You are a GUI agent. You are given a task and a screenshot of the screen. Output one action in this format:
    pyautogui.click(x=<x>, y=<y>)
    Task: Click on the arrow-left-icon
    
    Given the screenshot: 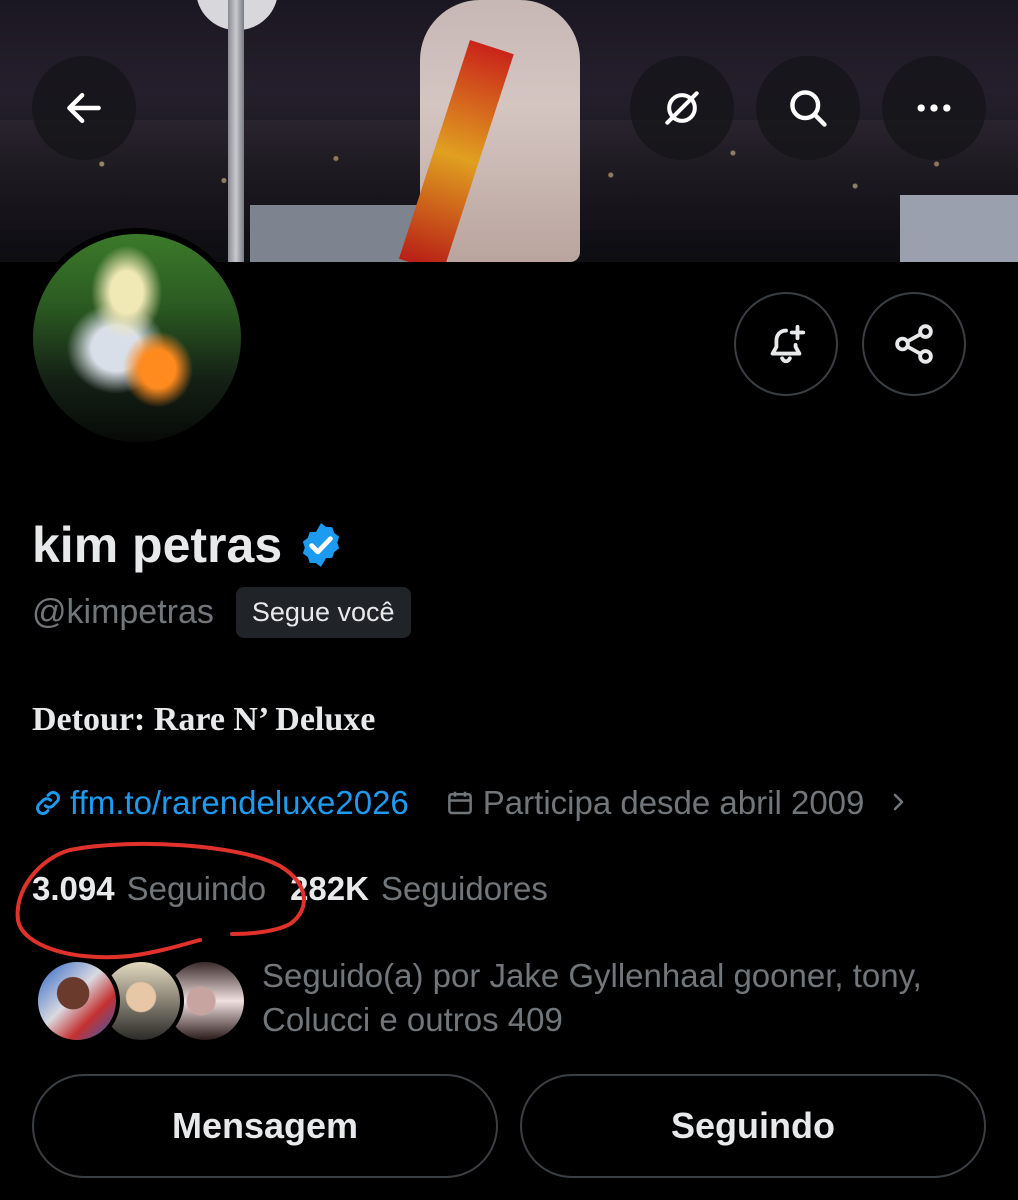 What is the action you would take?
    pyautogui.click(x=84, y=108)
    